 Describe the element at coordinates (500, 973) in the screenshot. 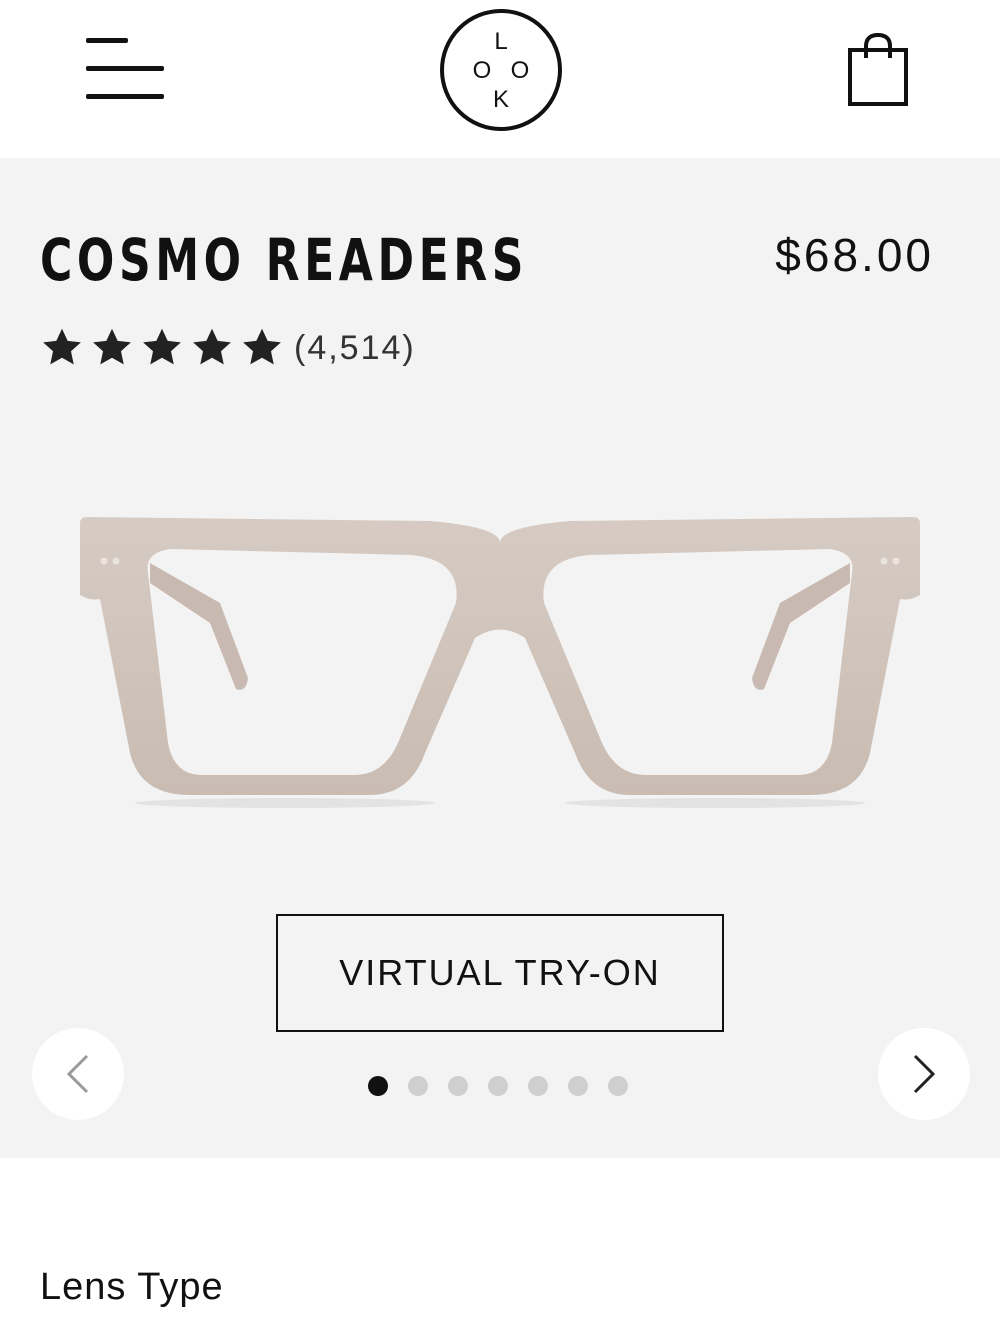

I see `virtual-try-on-button: VIRTUAL TRY-ON` at that location.